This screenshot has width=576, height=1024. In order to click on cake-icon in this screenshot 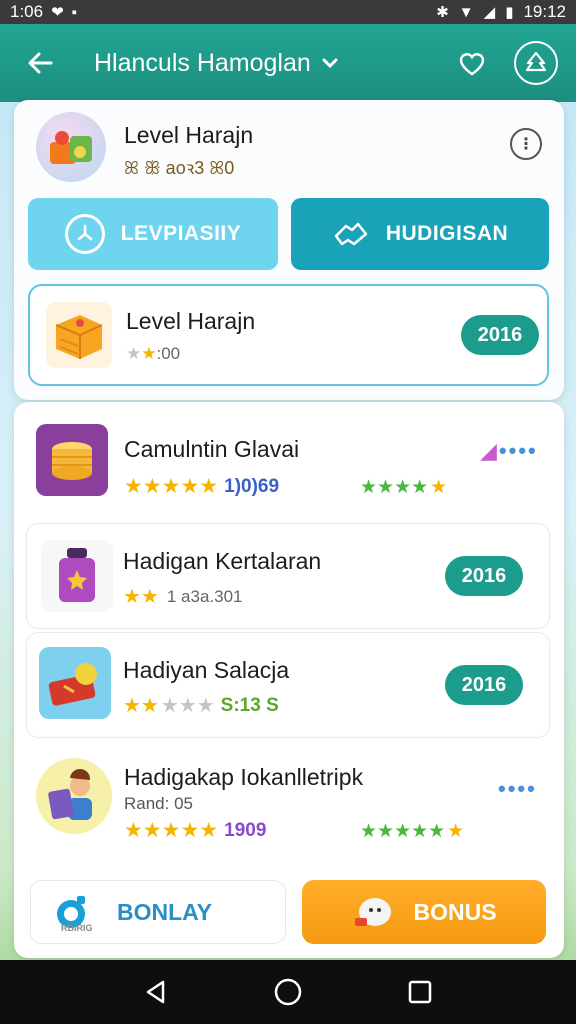, I will do `click(79, 337)`.